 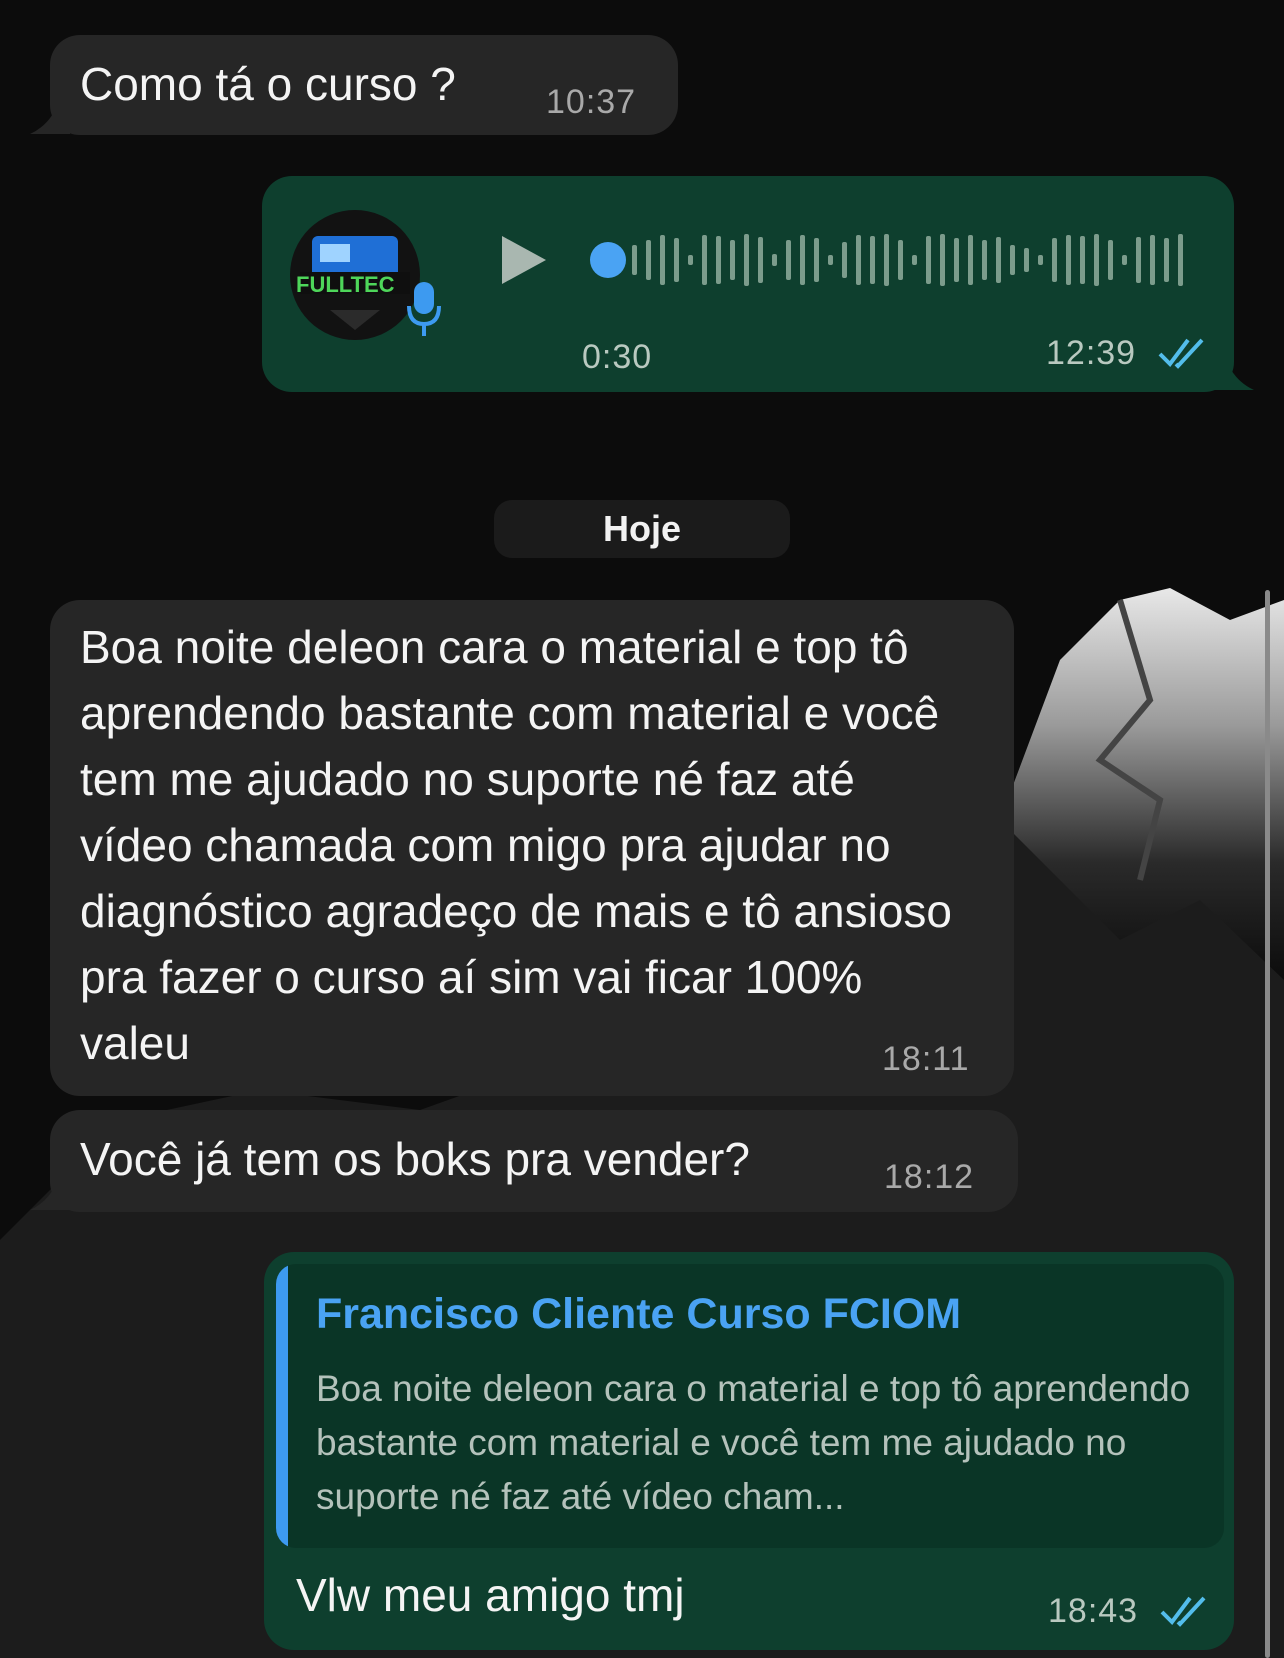 What do you see at coordinates (1091, 353) in the screenshot?
I see `message-time: 12:39` at bounding box center [1091, 353].